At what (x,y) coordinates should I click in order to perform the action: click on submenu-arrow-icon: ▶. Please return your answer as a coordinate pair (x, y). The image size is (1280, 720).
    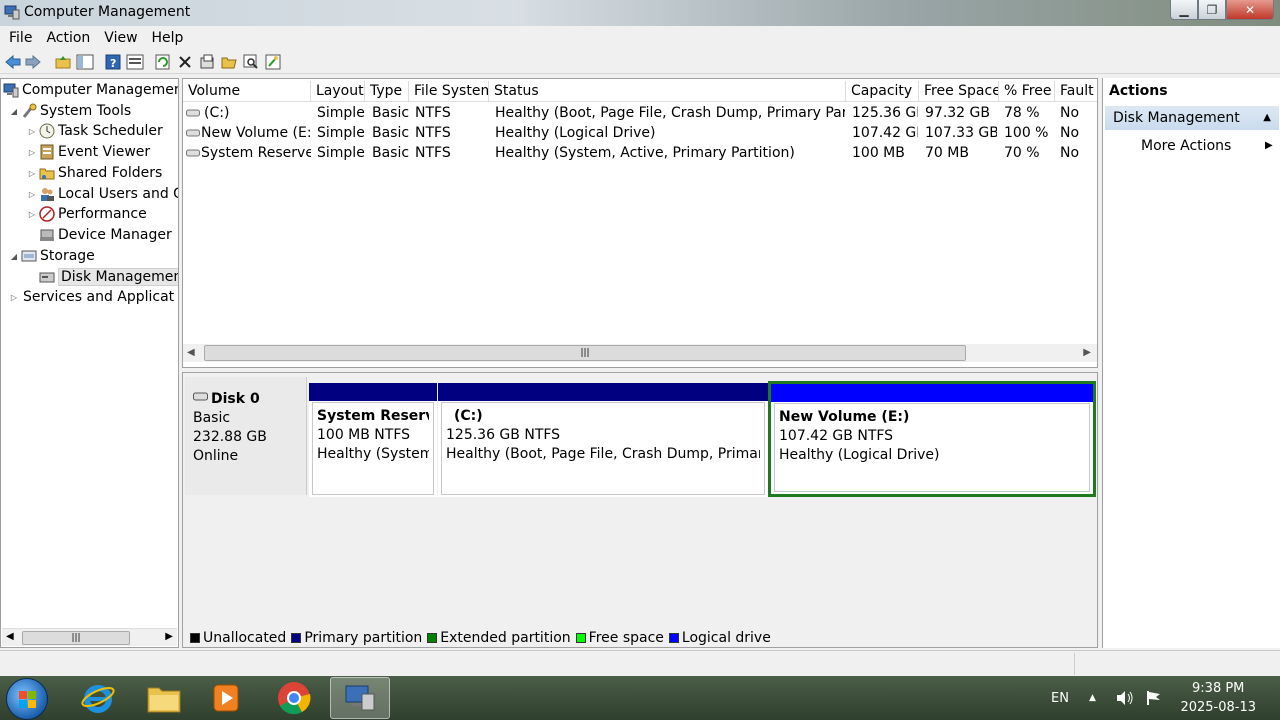
    Looking at the image, I should click on (1269, 145).